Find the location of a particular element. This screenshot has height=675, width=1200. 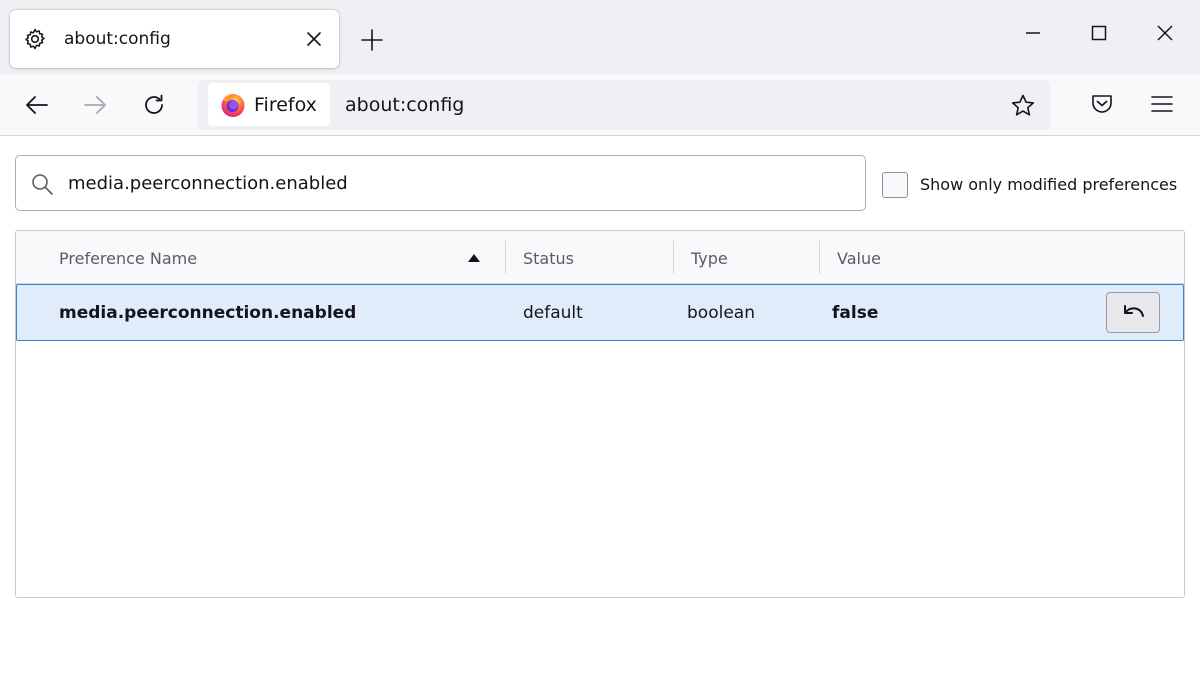

identity-box: Firefox is located at coordinates (269, 104).